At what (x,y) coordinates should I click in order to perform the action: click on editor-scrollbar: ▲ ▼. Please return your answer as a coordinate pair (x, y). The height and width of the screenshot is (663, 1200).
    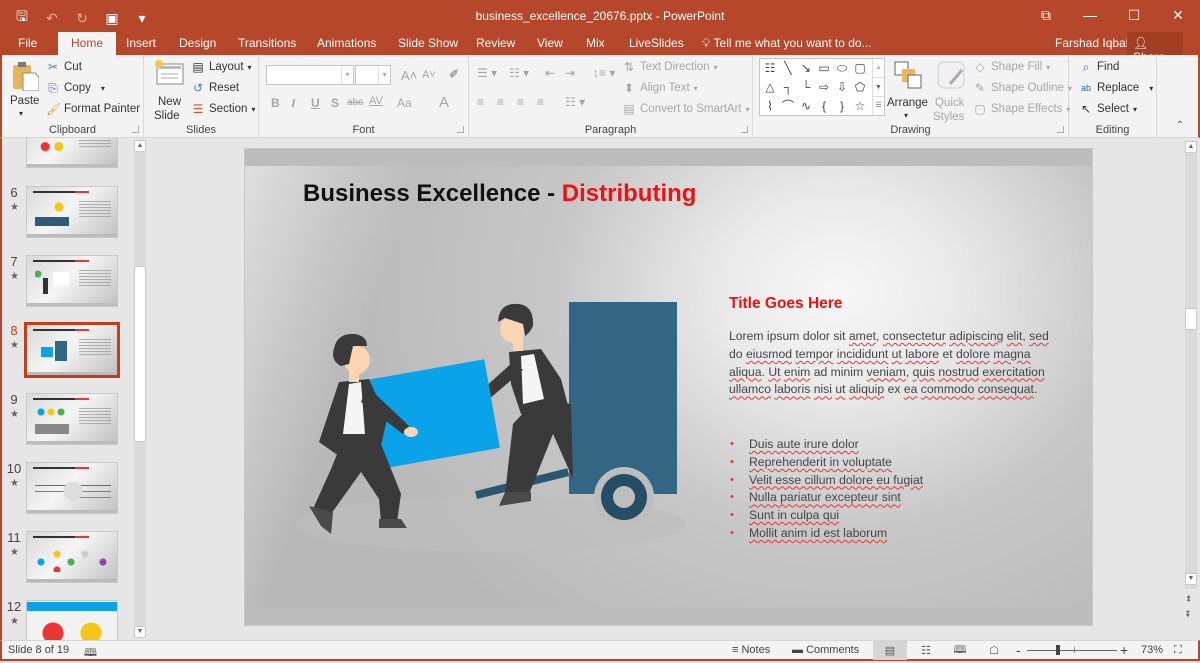
    Looking at the image, I should click on (1191, 365).